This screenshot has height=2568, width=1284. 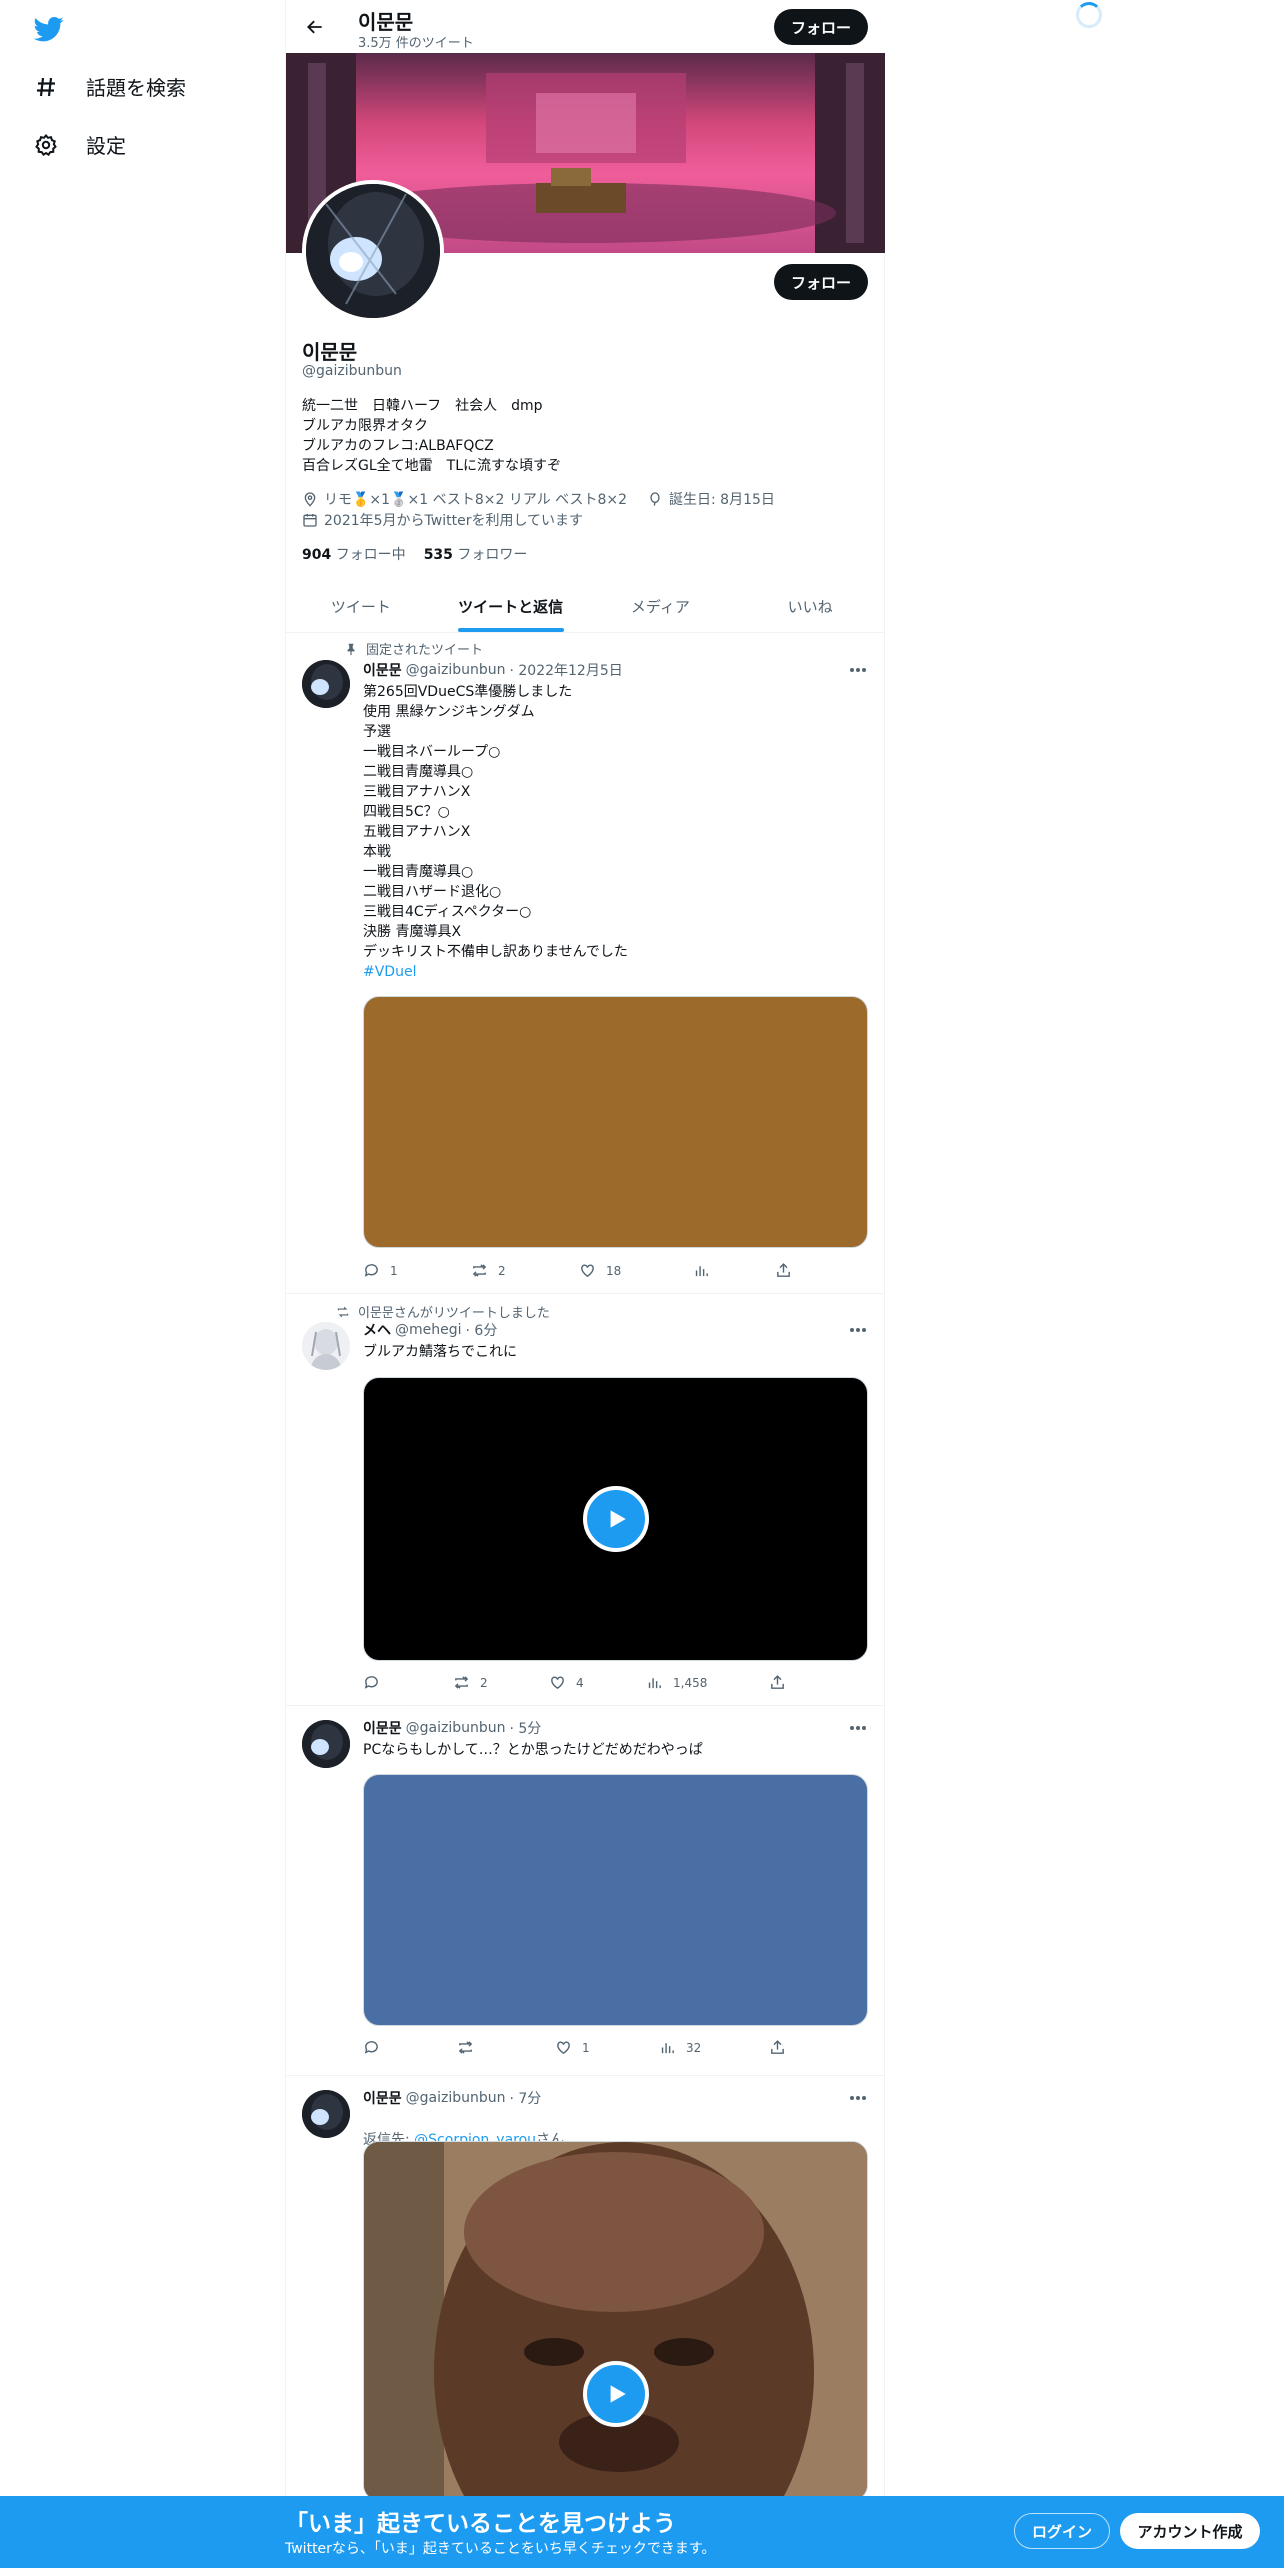 I want to click on following-count: 904, so click(x=317, y=555).